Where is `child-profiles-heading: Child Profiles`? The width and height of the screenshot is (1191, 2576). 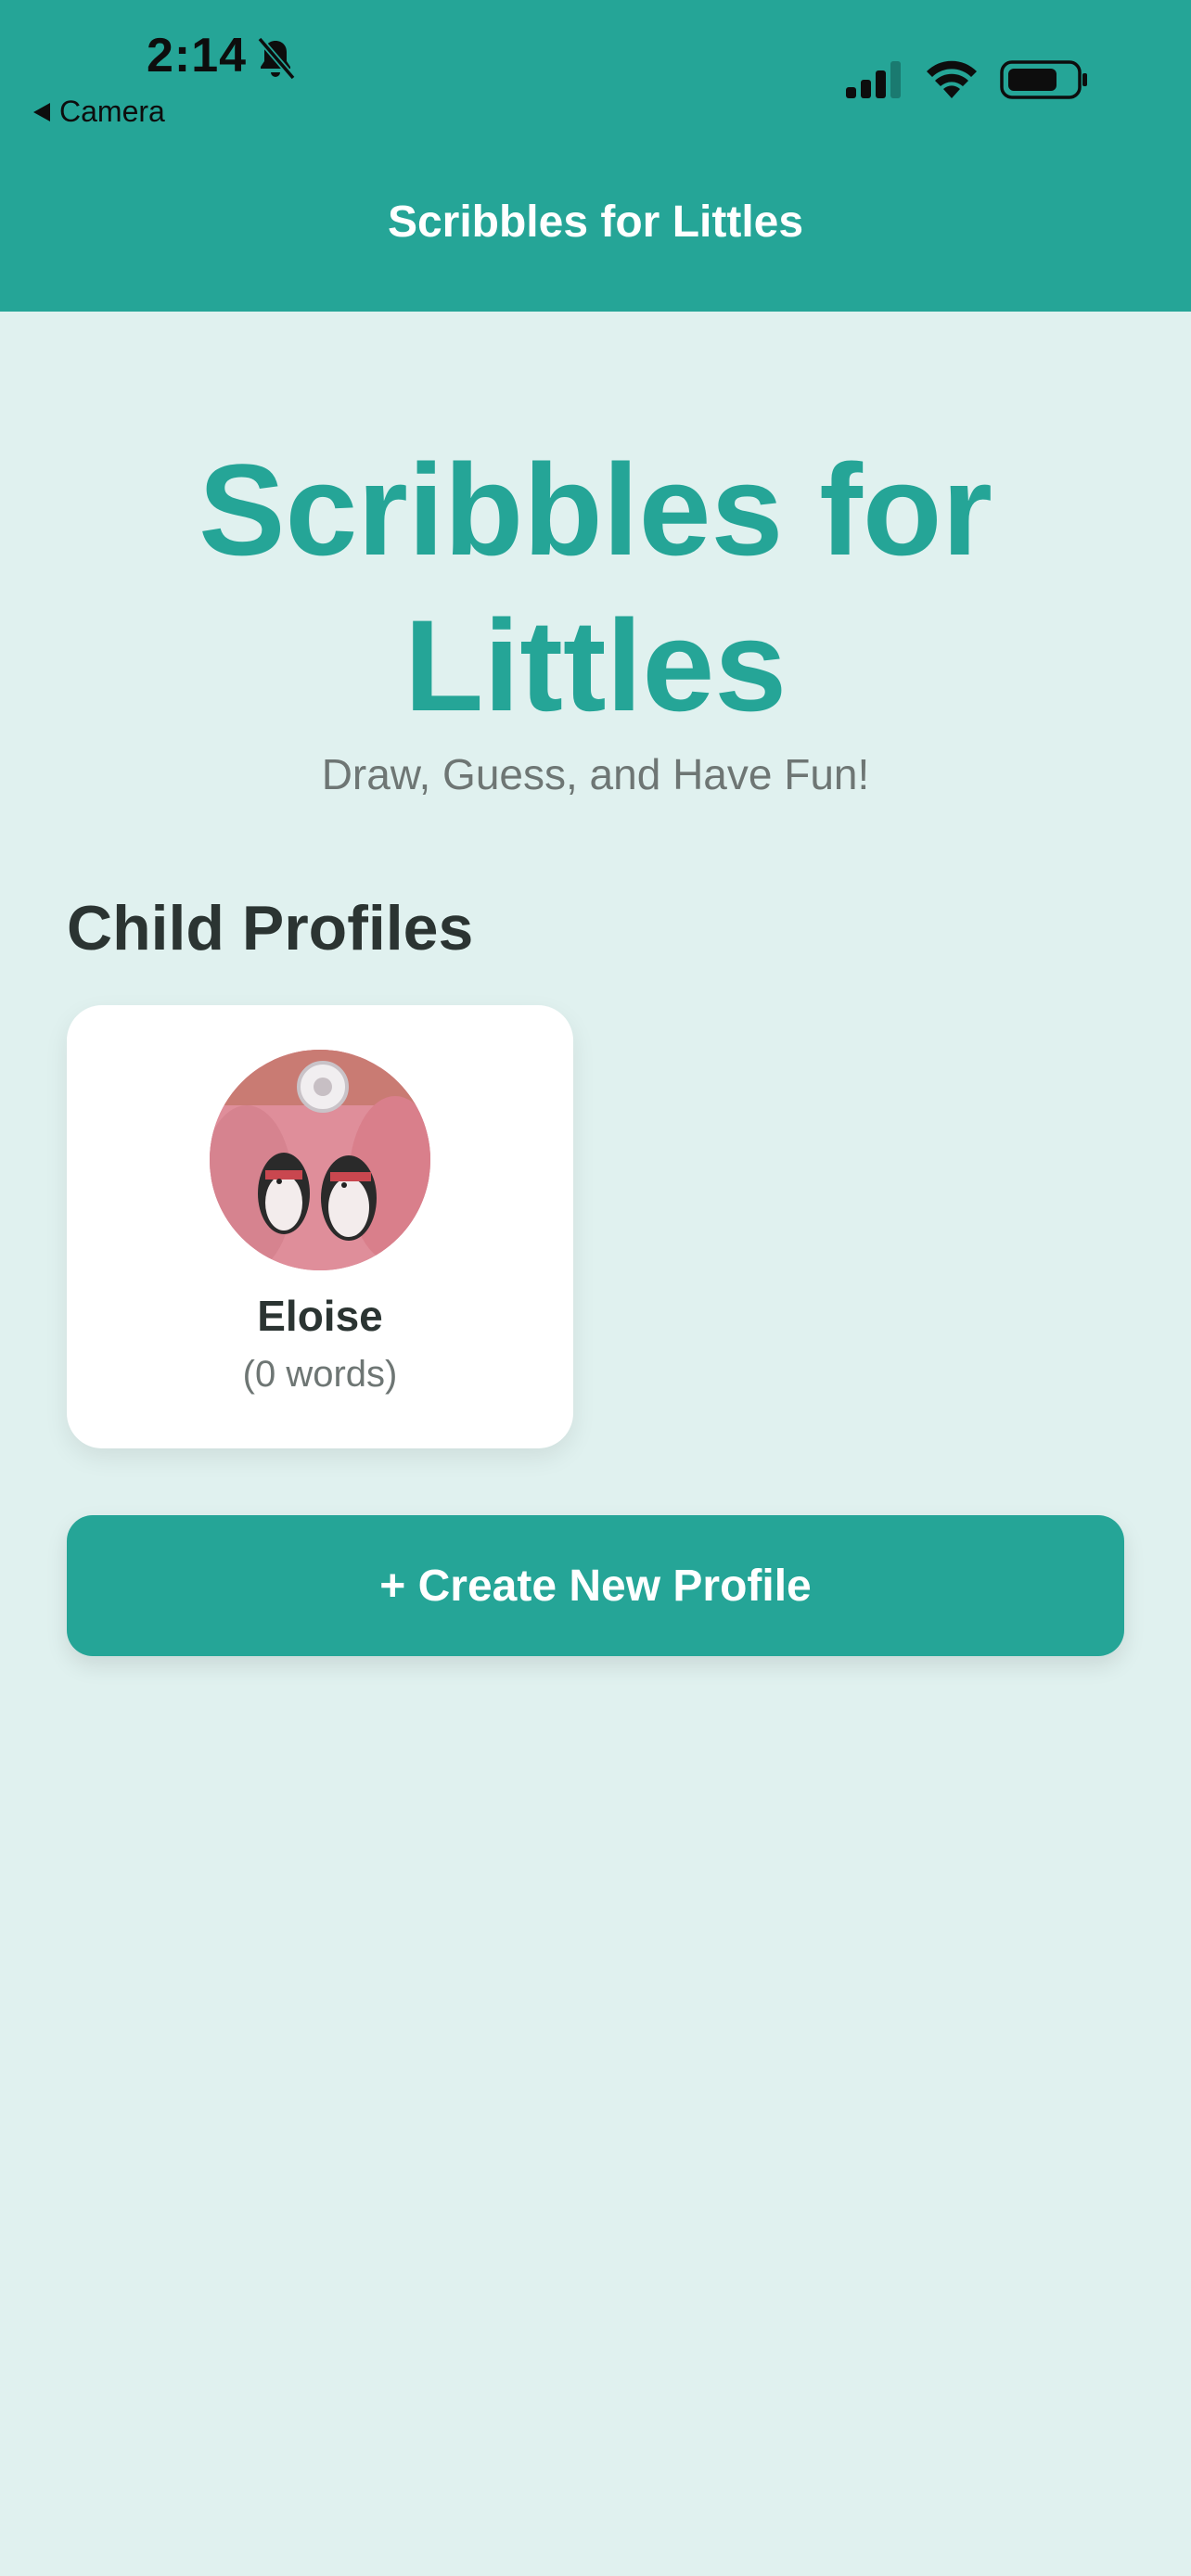
child-profiles-heading: Child Profiles is located at coordinates (270, 928).